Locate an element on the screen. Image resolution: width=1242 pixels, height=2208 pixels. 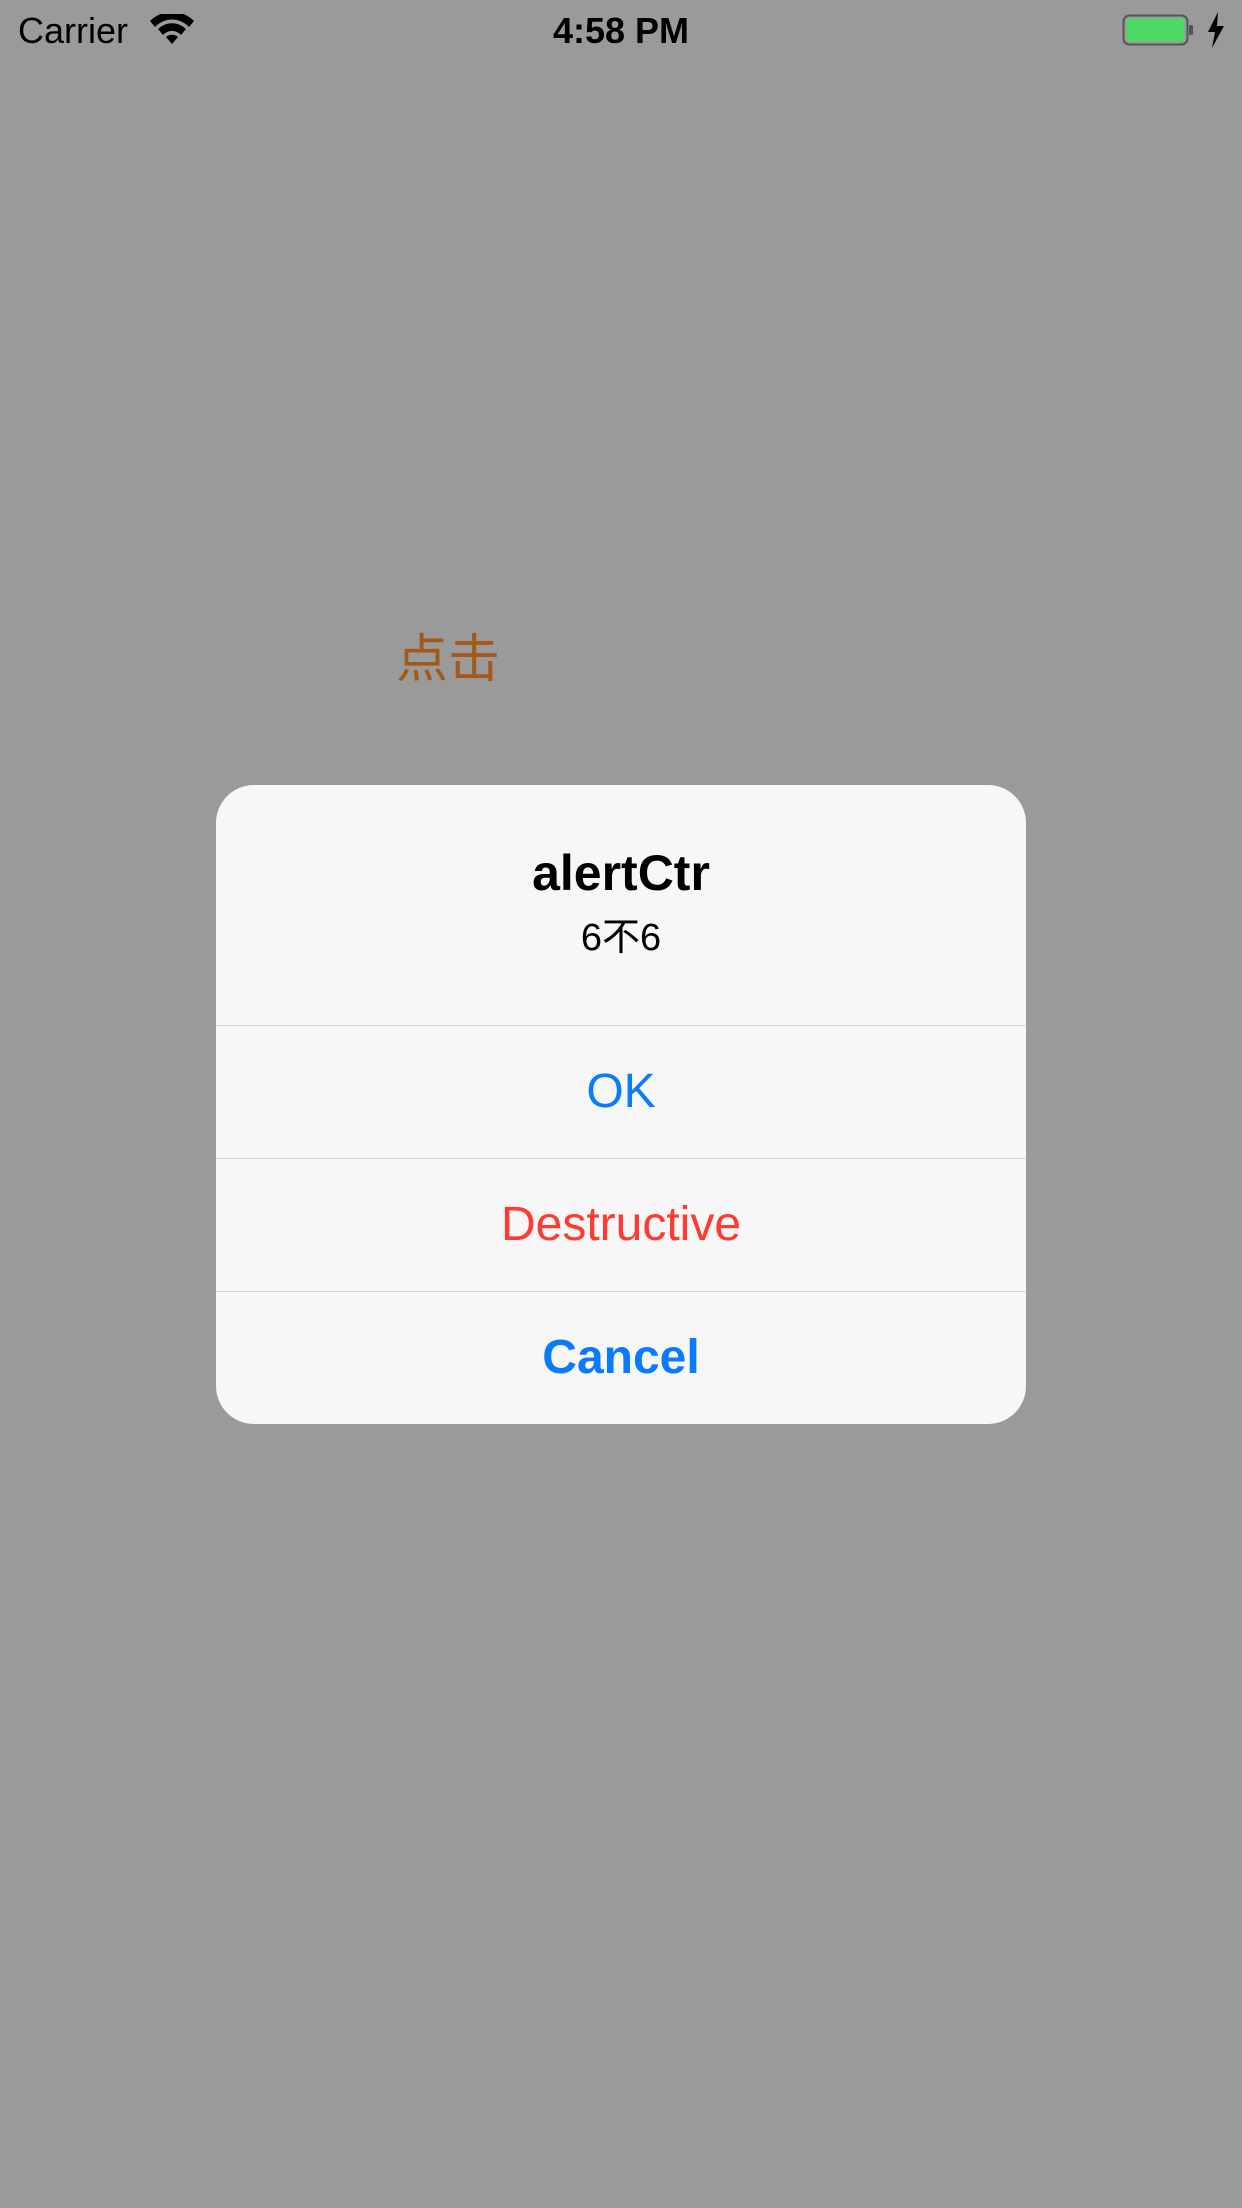
charging-bolt-icon is located at coordinates (1216, 30).